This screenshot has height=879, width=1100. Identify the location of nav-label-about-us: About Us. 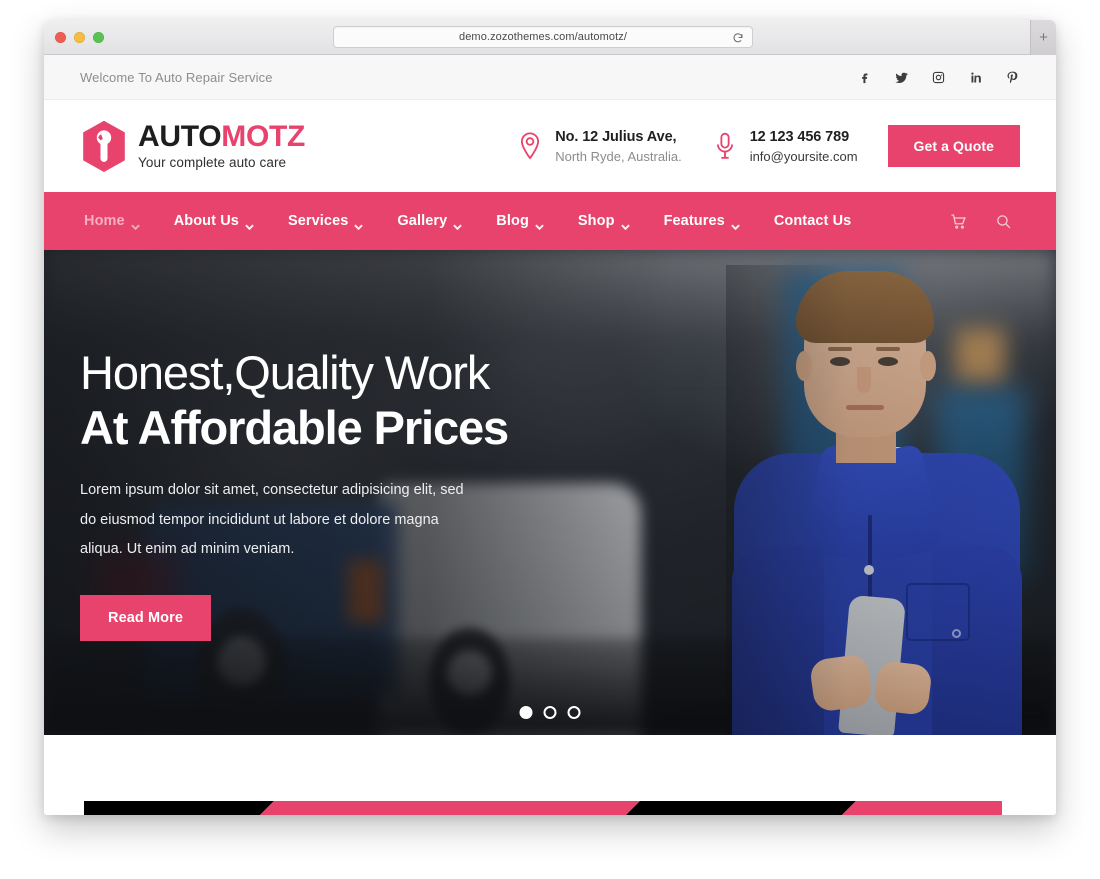
(206, 221).